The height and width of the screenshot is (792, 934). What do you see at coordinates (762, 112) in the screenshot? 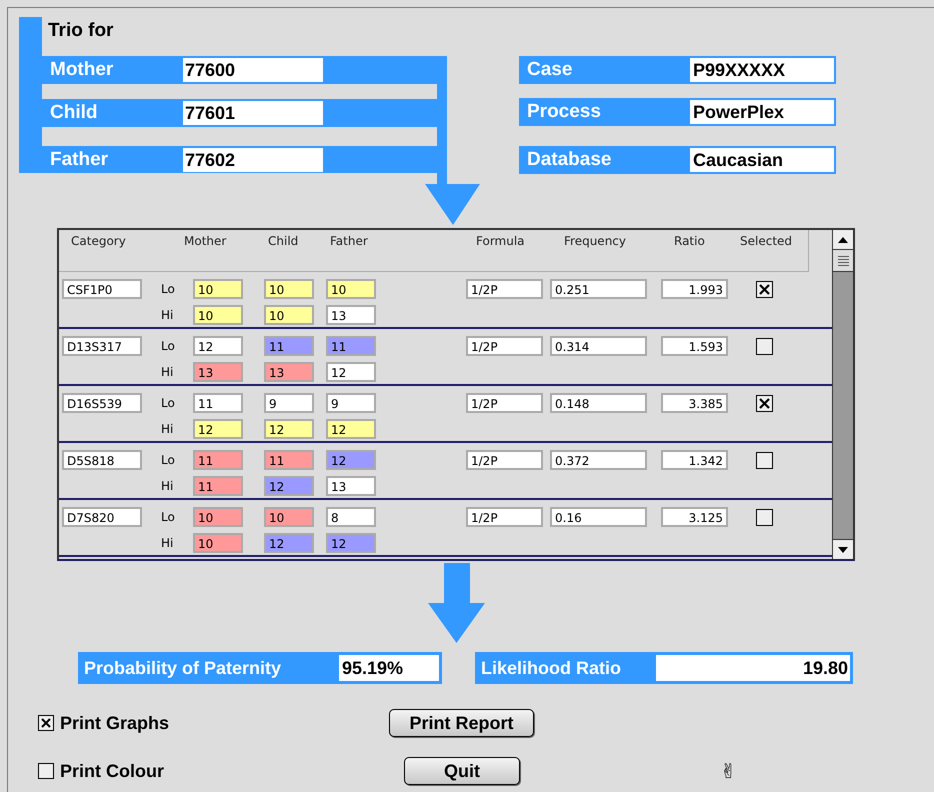
I see `input-field: PowerPlex` at bounding box center [762, 112].